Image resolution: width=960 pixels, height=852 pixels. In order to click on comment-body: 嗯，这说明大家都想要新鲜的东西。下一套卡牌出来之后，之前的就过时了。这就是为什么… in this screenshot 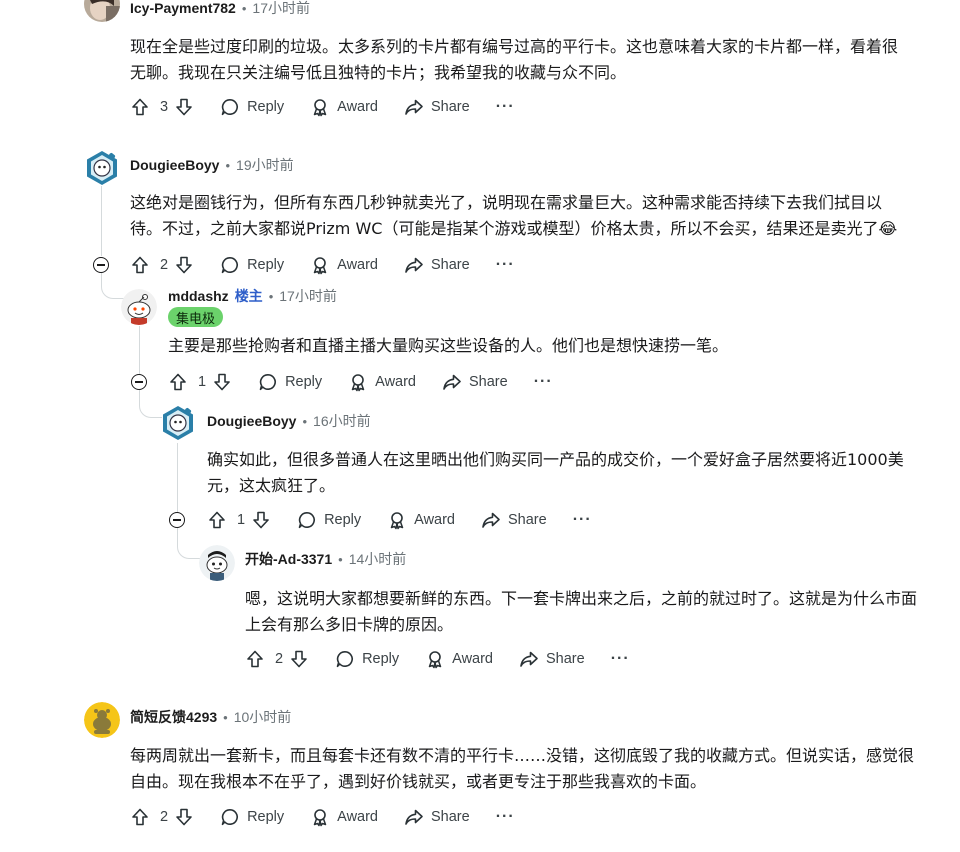, I will do `click(581, 612)`.